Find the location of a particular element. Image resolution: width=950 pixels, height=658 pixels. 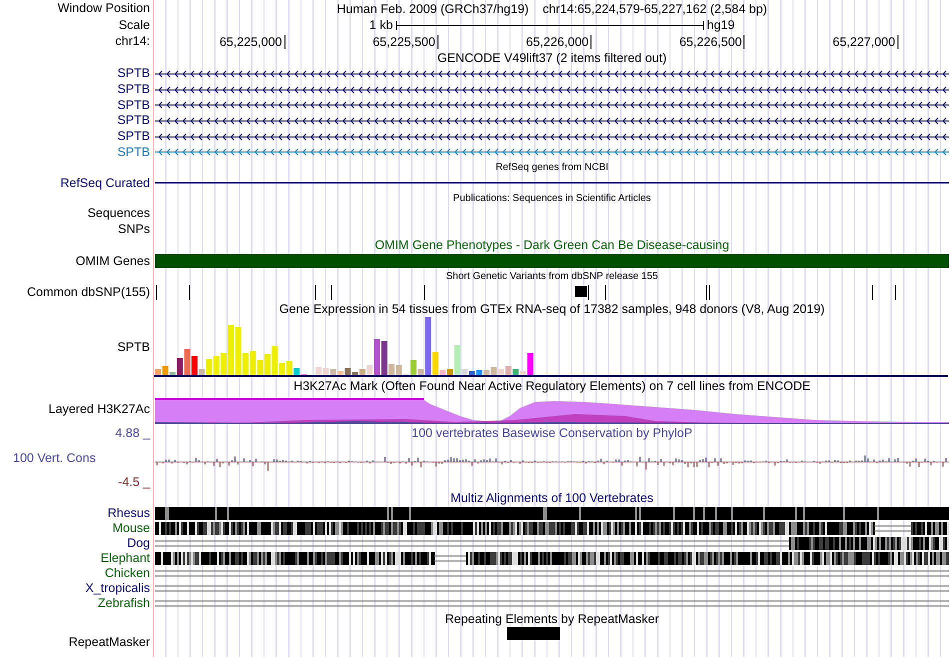

track-label: Dog is located at coordinates (138, 544).